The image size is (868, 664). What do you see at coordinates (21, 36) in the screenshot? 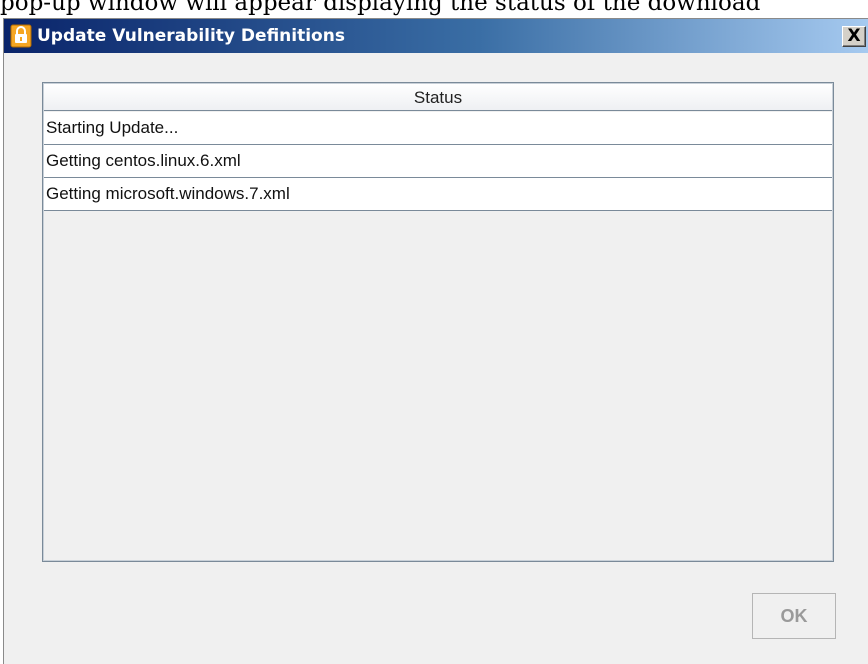
I see `app-lock-icon` at bounding box center [21, 36].